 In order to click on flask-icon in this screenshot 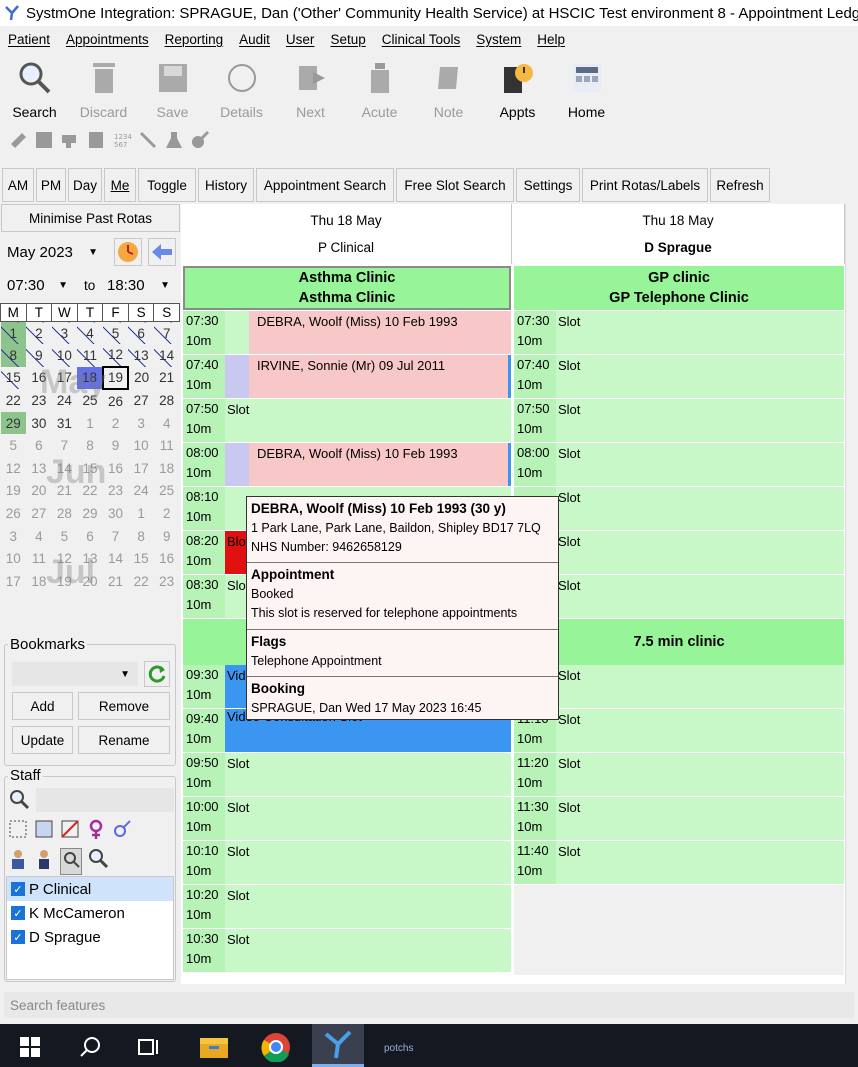, I will do `click(174, 140)`.